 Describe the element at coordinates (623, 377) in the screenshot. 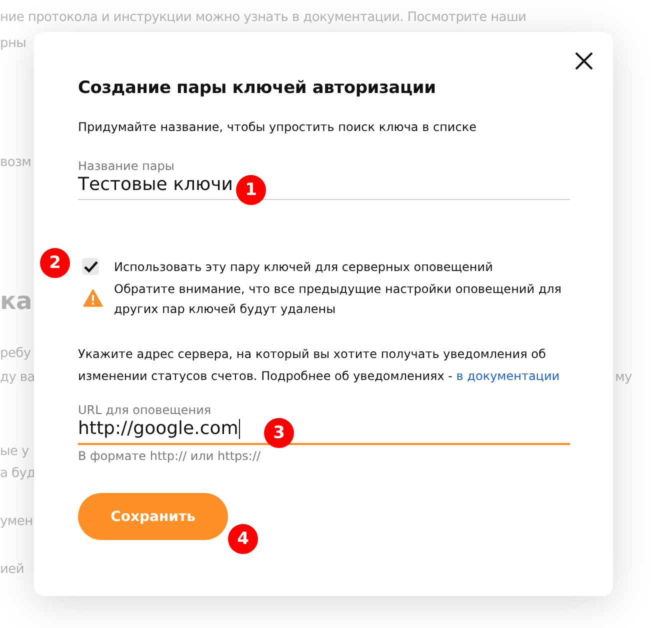

I see `background-text: му` at that location.